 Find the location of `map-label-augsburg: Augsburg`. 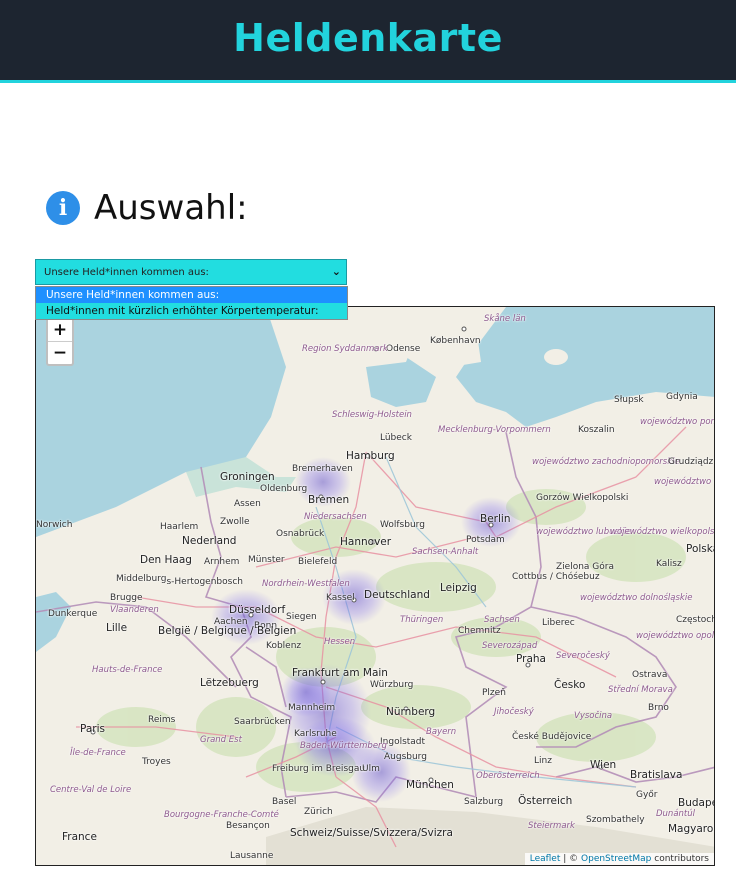

map-label-augsburg: Augsburg is located at coordinates (405, 757).